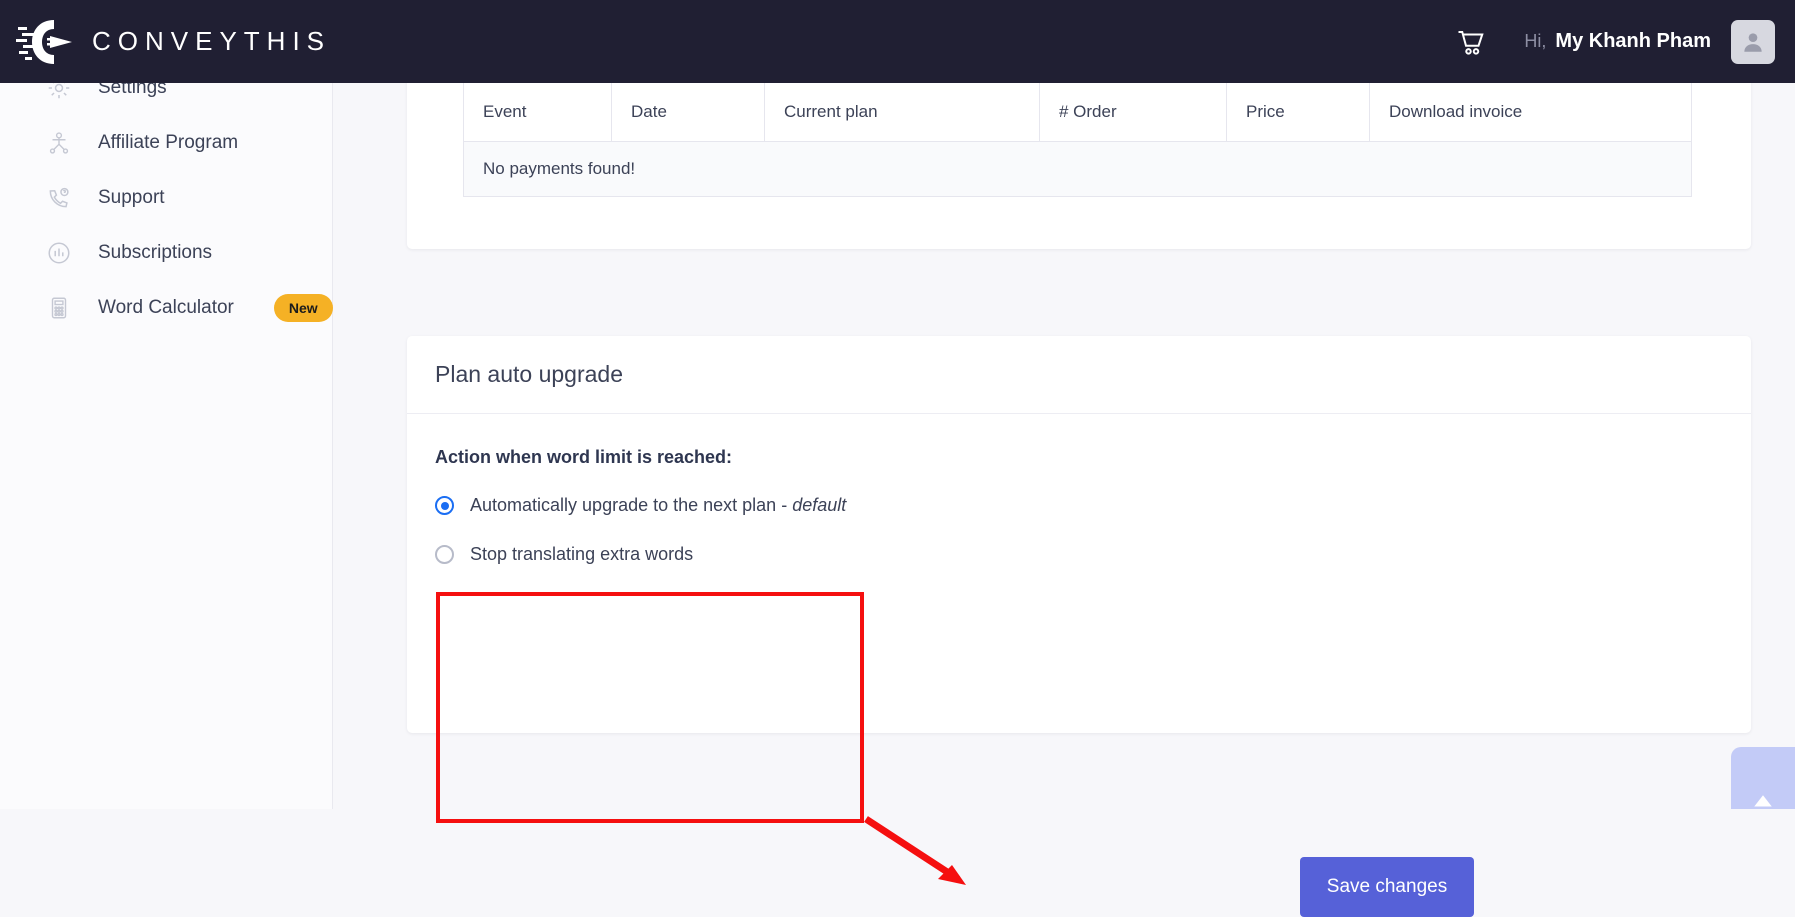 The height and width of the screenshot is (917, 1795). Describe the element at coordinates (922, 858) in the screenshot. I see `annotation-arrow` at that location.